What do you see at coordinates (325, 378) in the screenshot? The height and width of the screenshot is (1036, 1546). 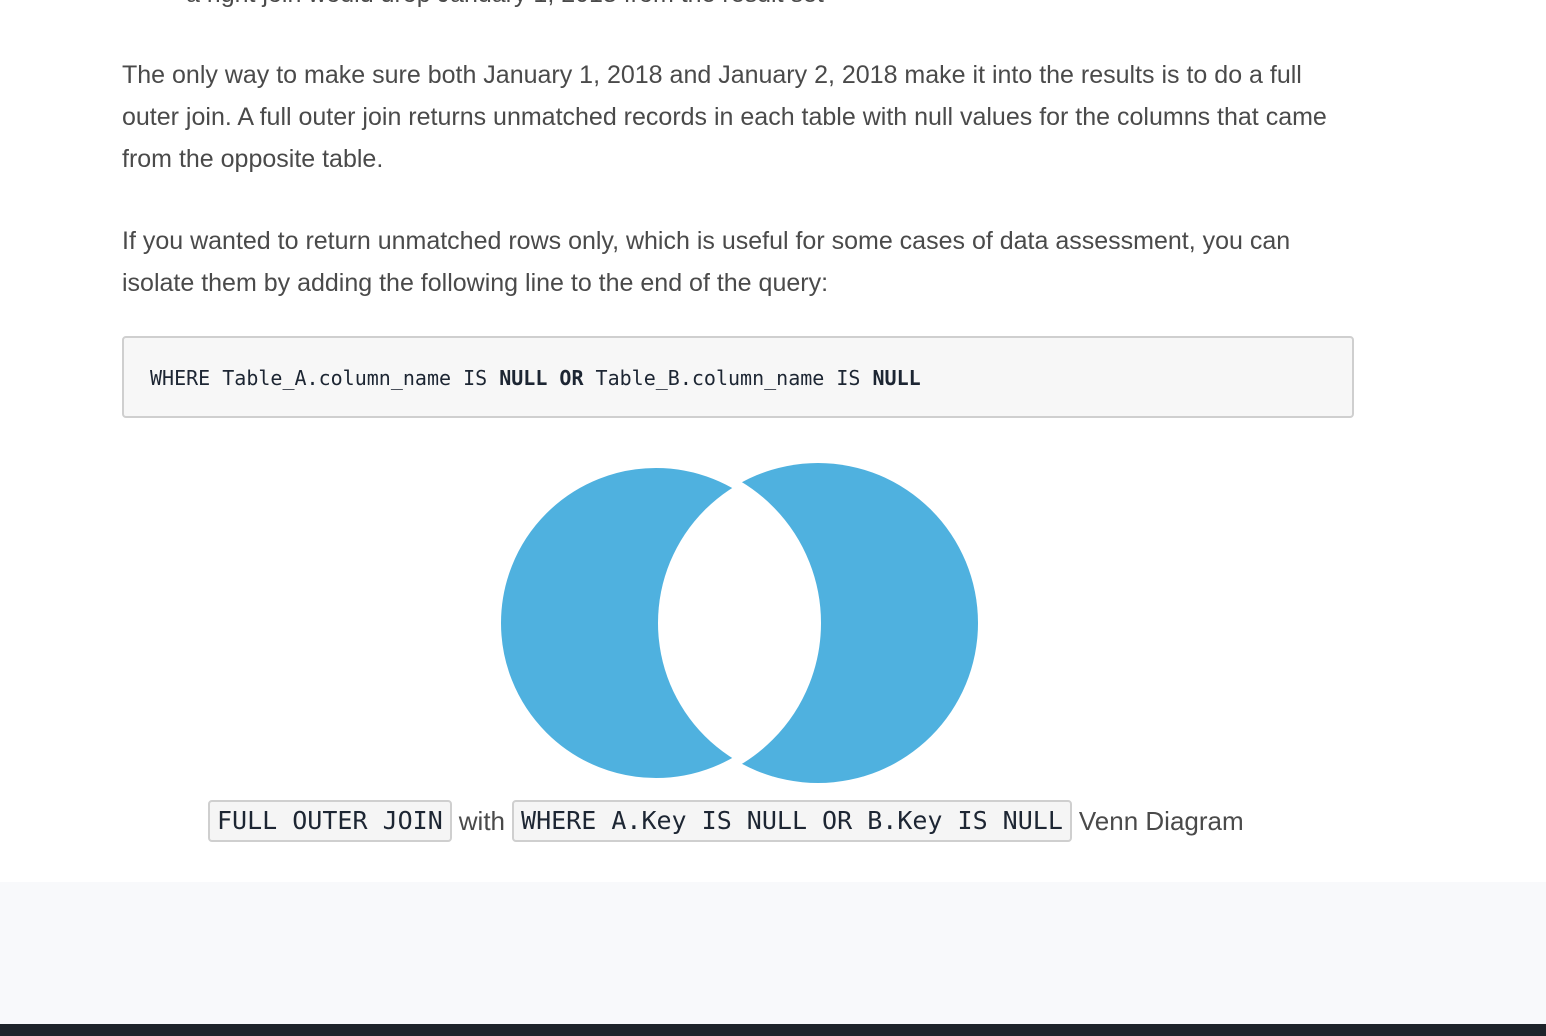 I see `code-token: WHERE Table_A.column_name IS` at bounding box center [325, 378].